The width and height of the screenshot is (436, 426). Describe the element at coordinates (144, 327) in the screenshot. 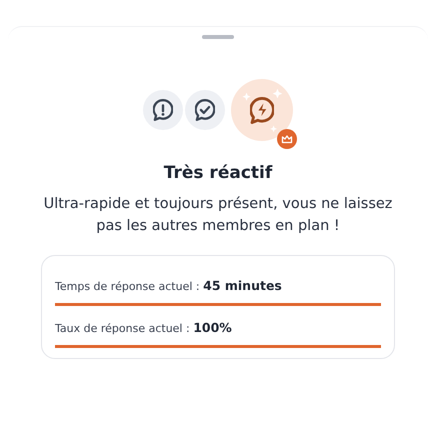

I see `stat-text: Taux de réponse actuel : 100%` at that location.